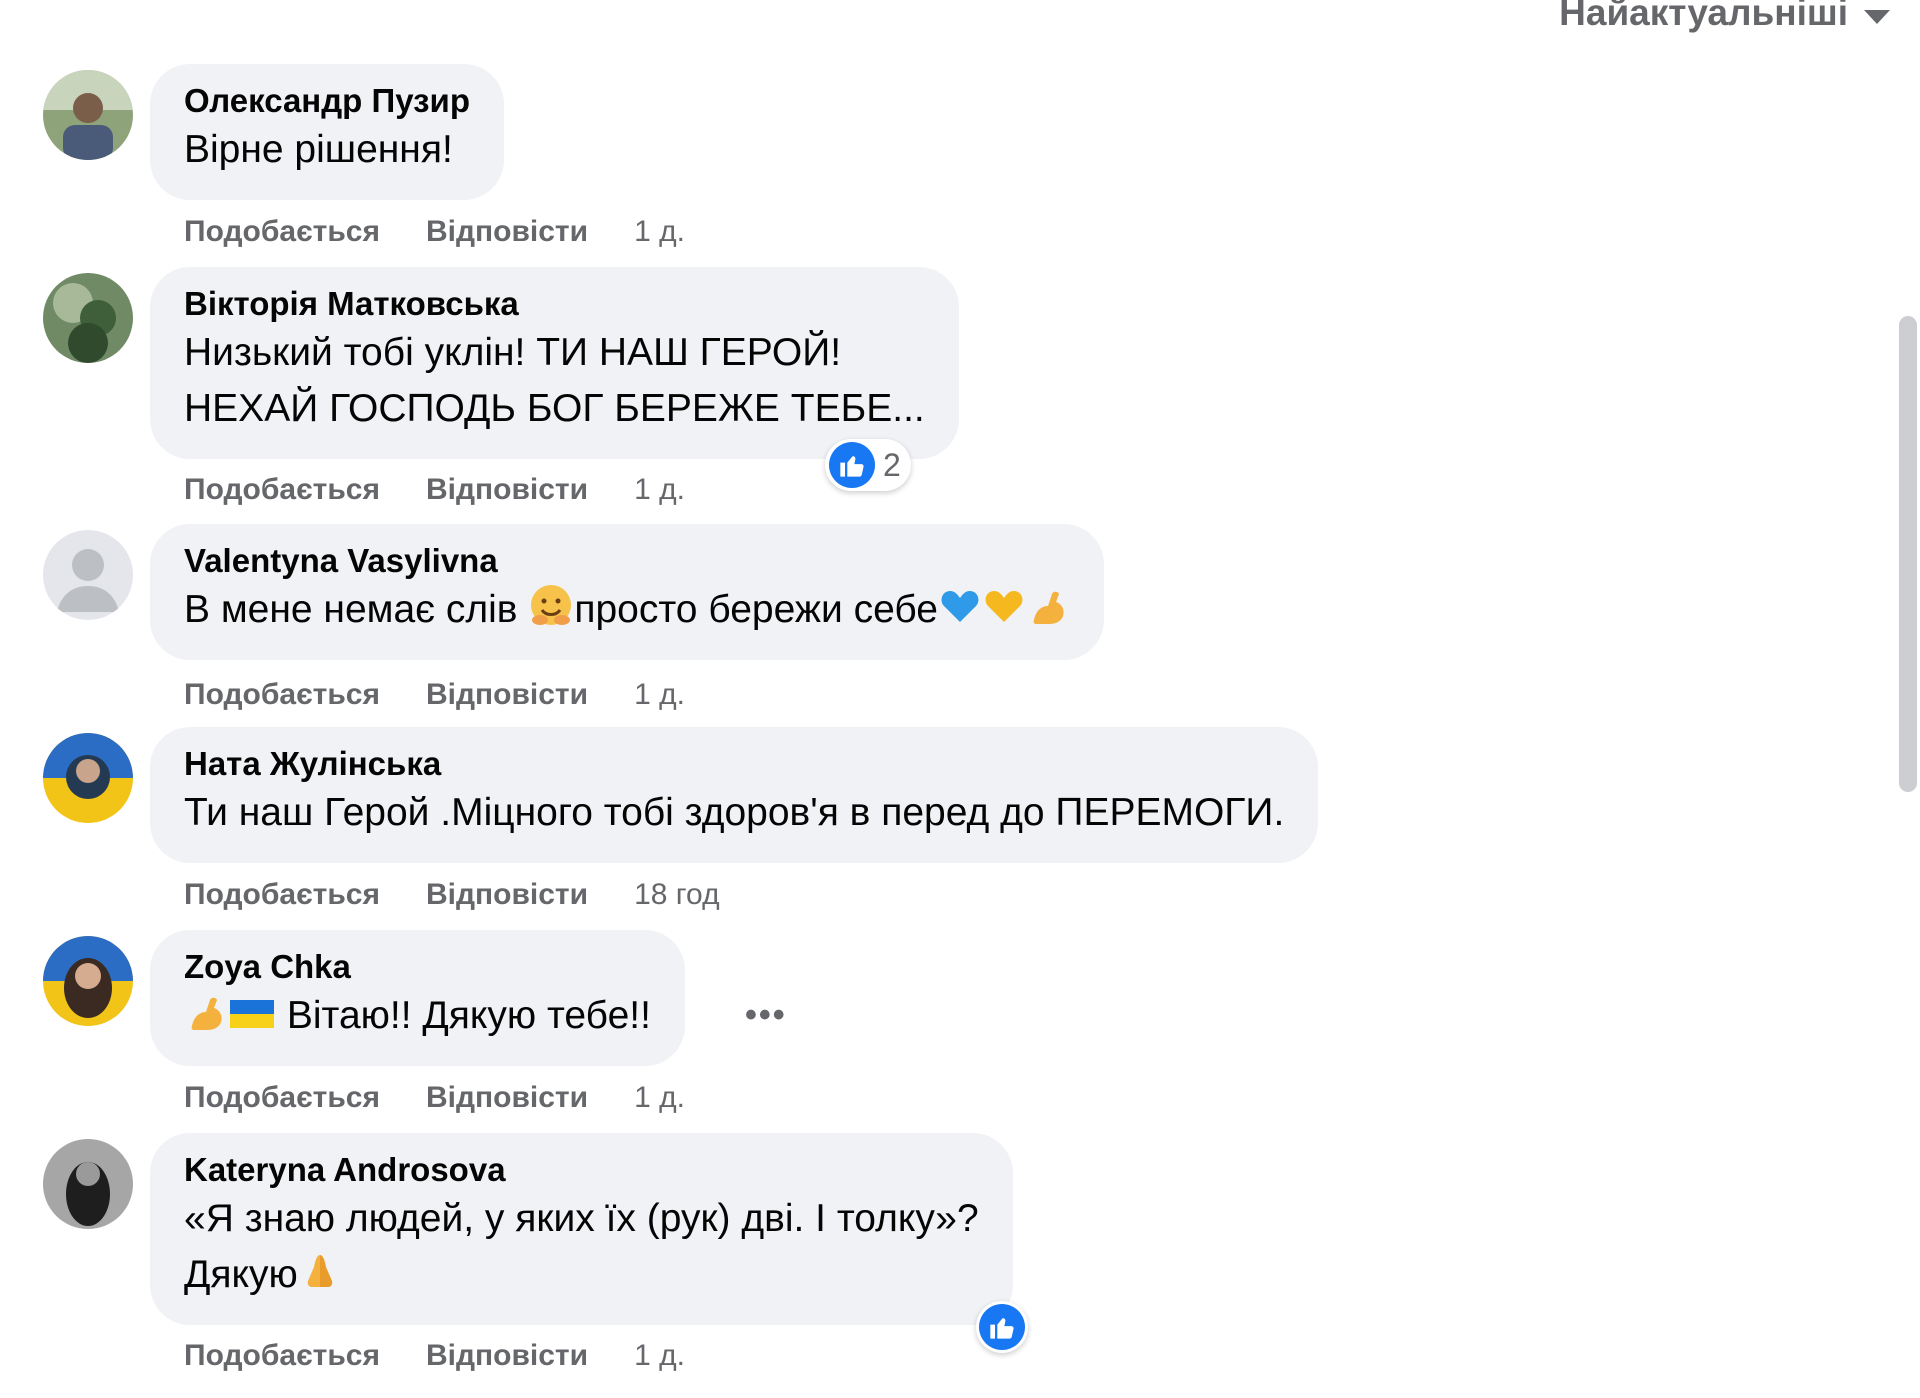  I want to click on comment-bubble: Zoya Chka Вітаю!! Дякую тебе!!, so click(417, 998).